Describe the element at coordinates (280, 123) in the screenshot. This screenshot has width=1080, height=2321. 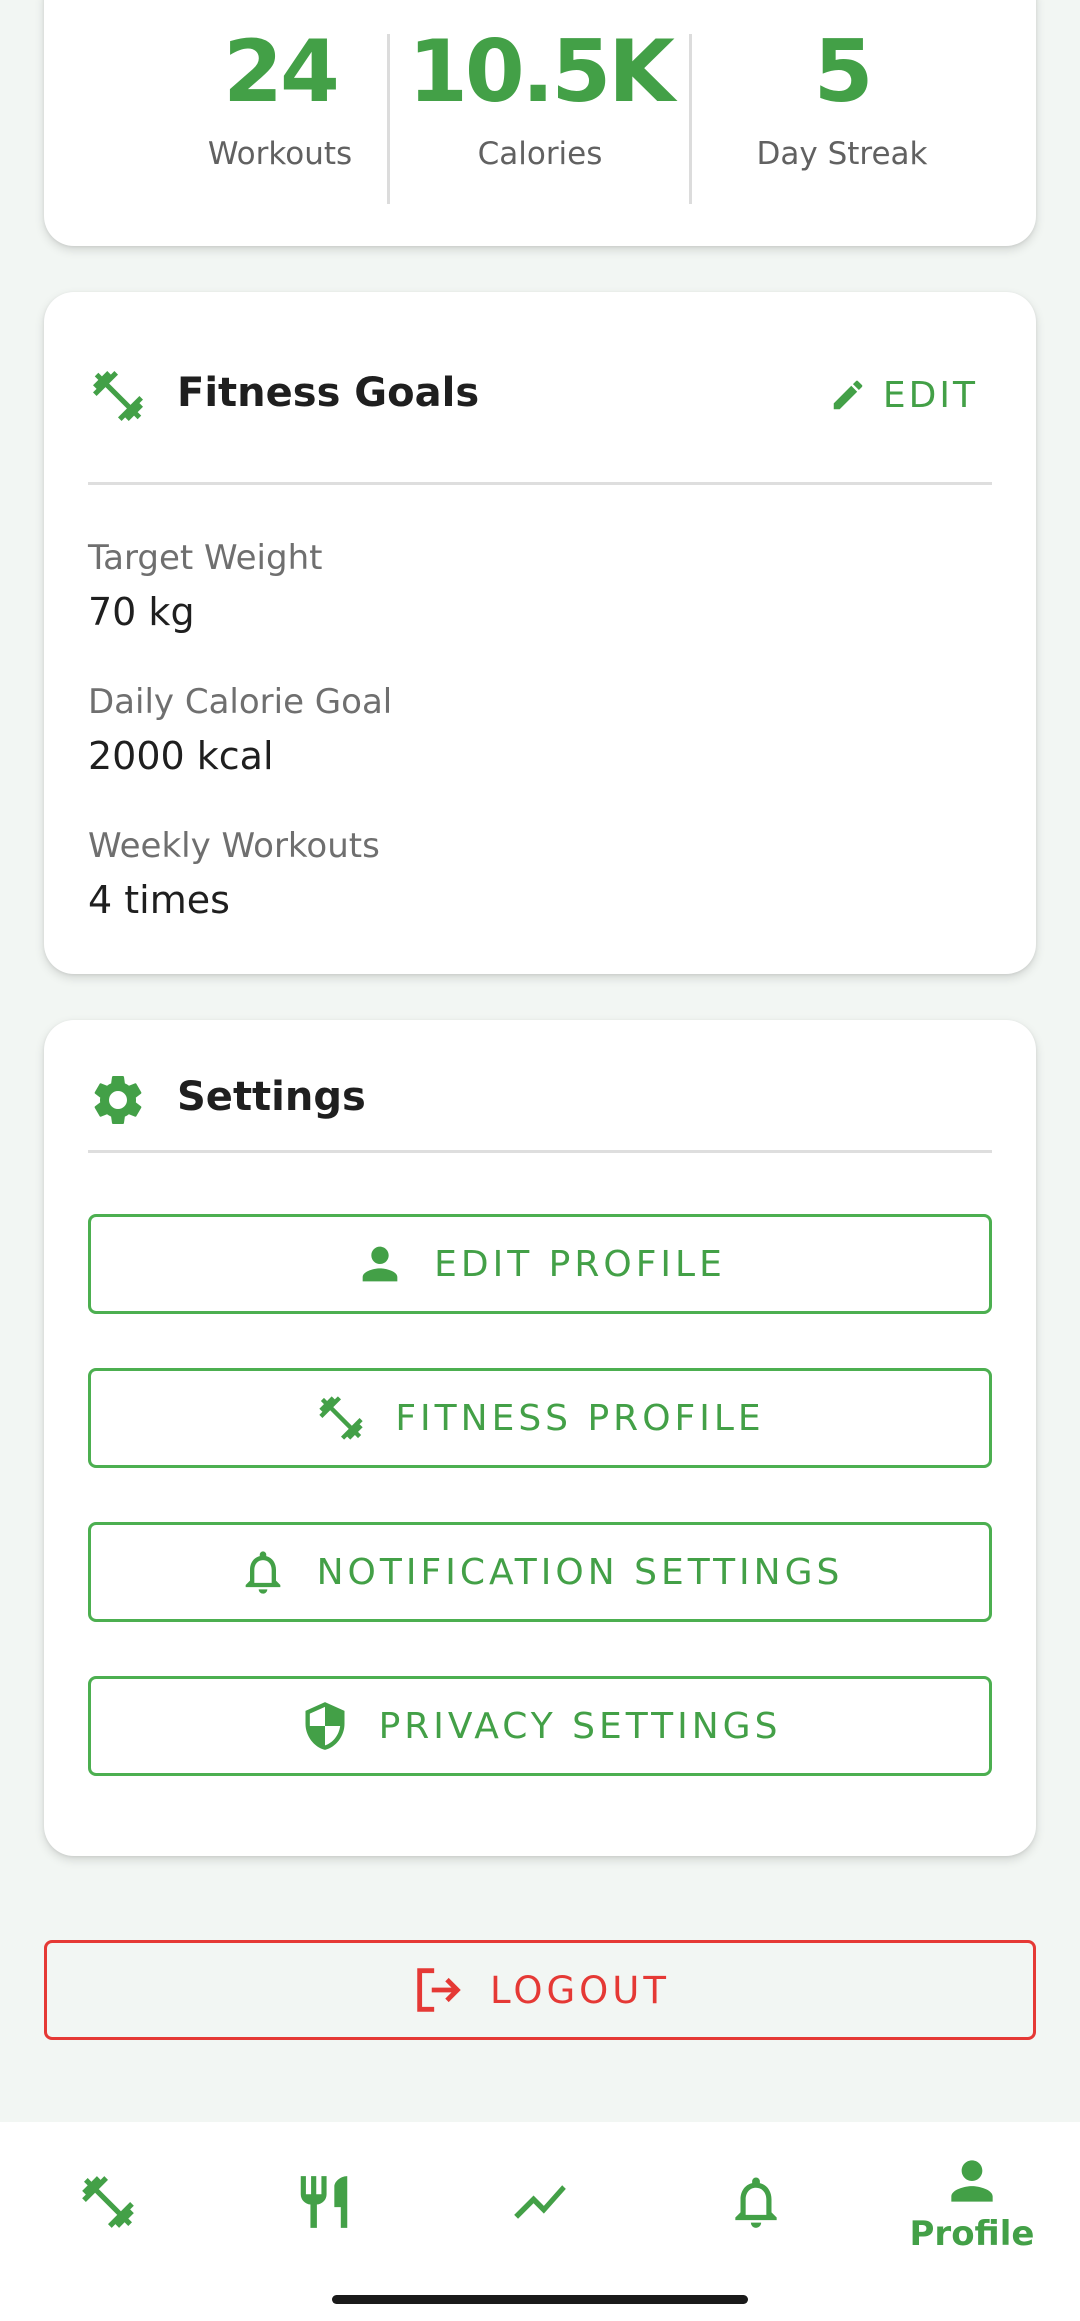
I see `stat-workouts: 24 Workouts` at that location.